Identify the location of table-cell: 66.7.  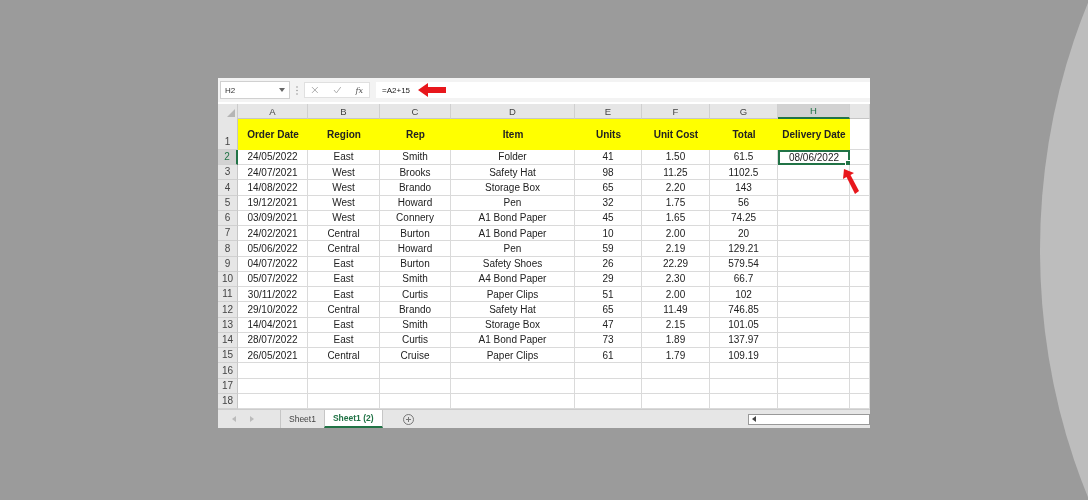
(744, 279).